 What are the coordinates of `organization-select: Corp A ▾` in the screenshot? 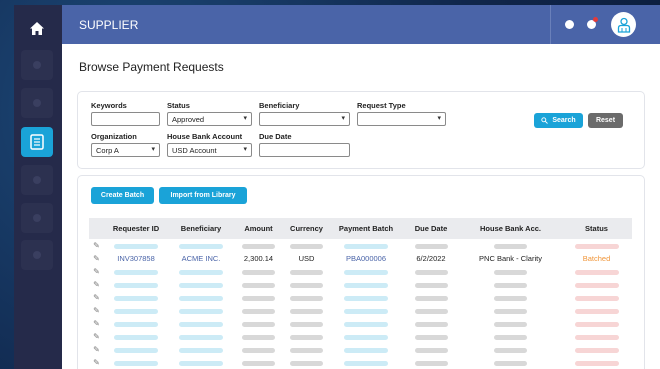 It's located at (125, 150).